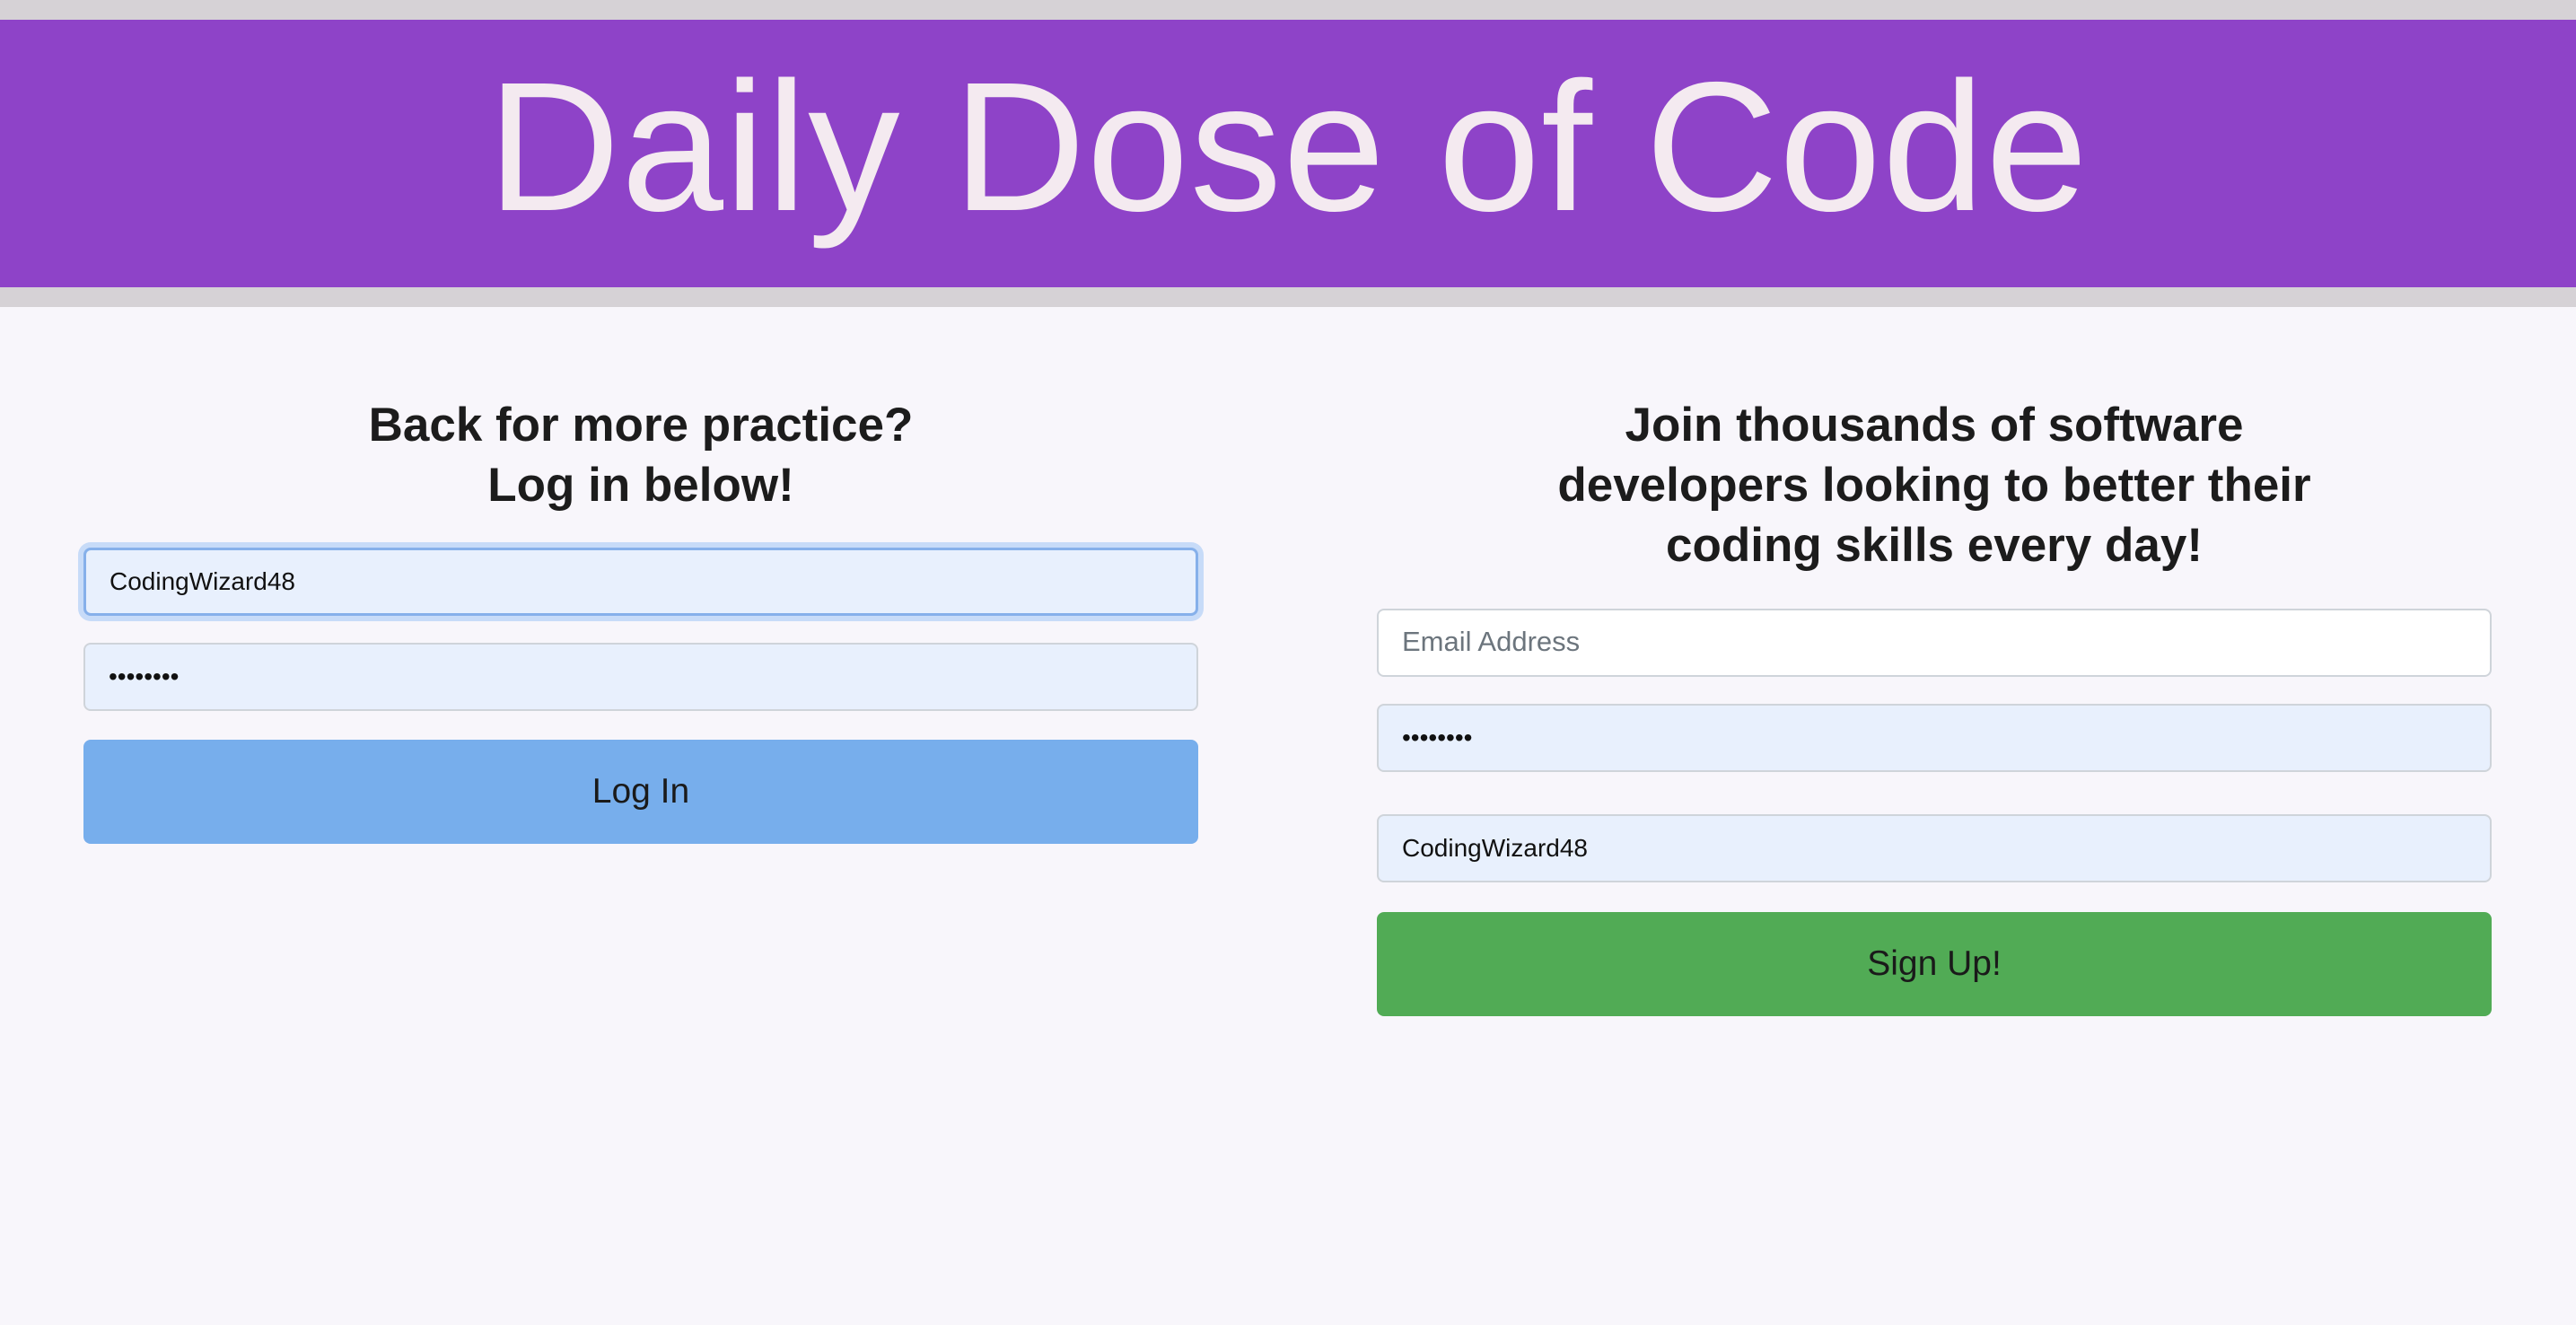 This screenshot has height=1325, width=2576. I want to click on signup-button: Sign Up!, so click(1934, 964).